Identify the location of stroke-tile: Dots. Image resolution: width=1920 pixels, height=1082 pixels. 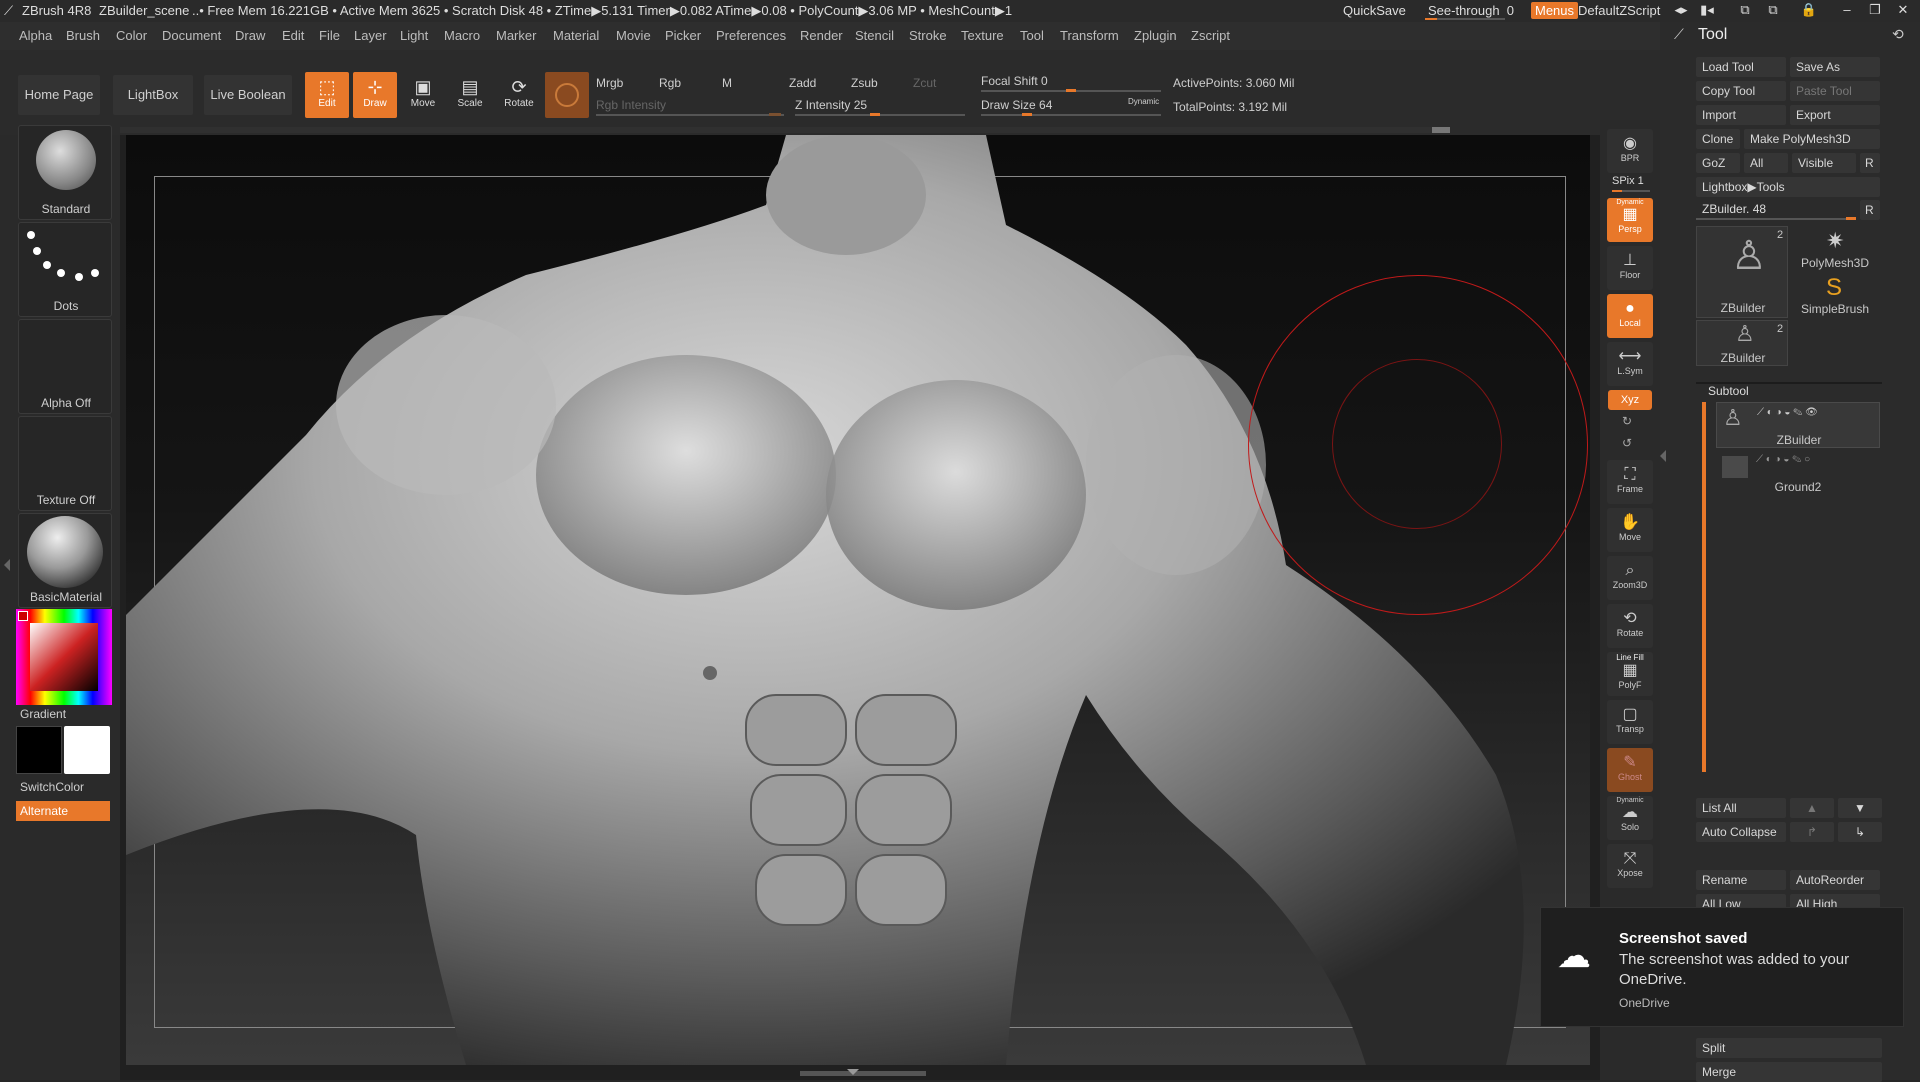
(65, 269).